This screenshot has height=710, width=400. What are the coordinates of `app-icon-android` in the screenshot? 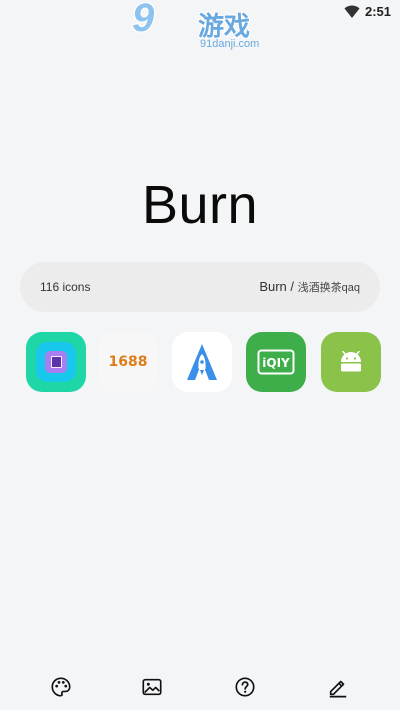 It's located at (351, 362).